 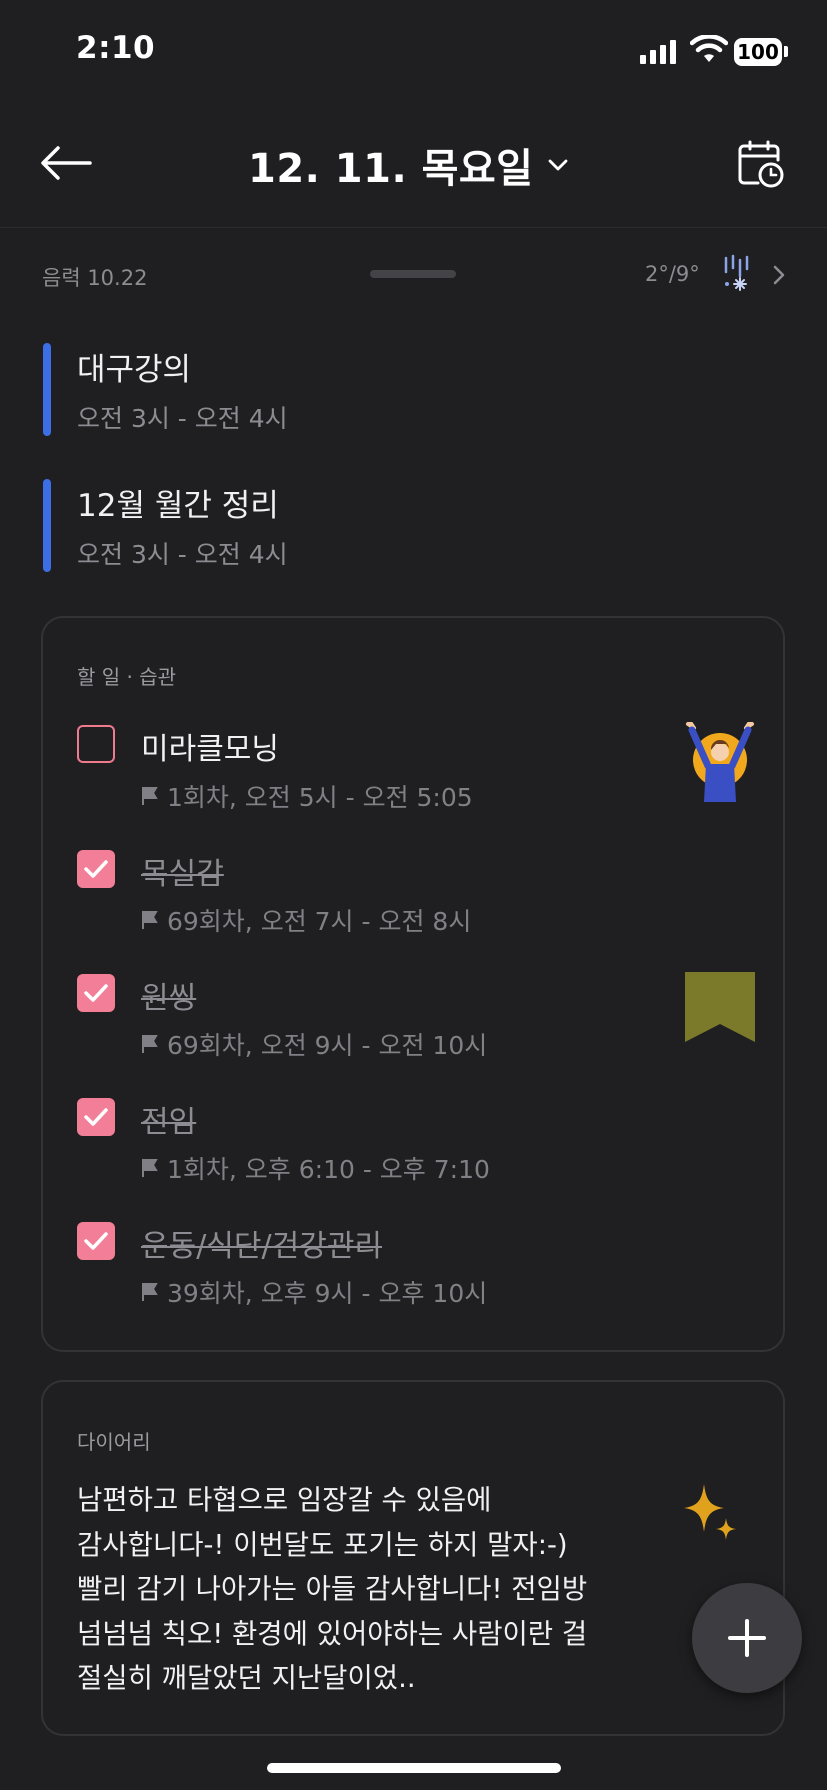 I want to click on drag-handle, so click(x=413, y=274).